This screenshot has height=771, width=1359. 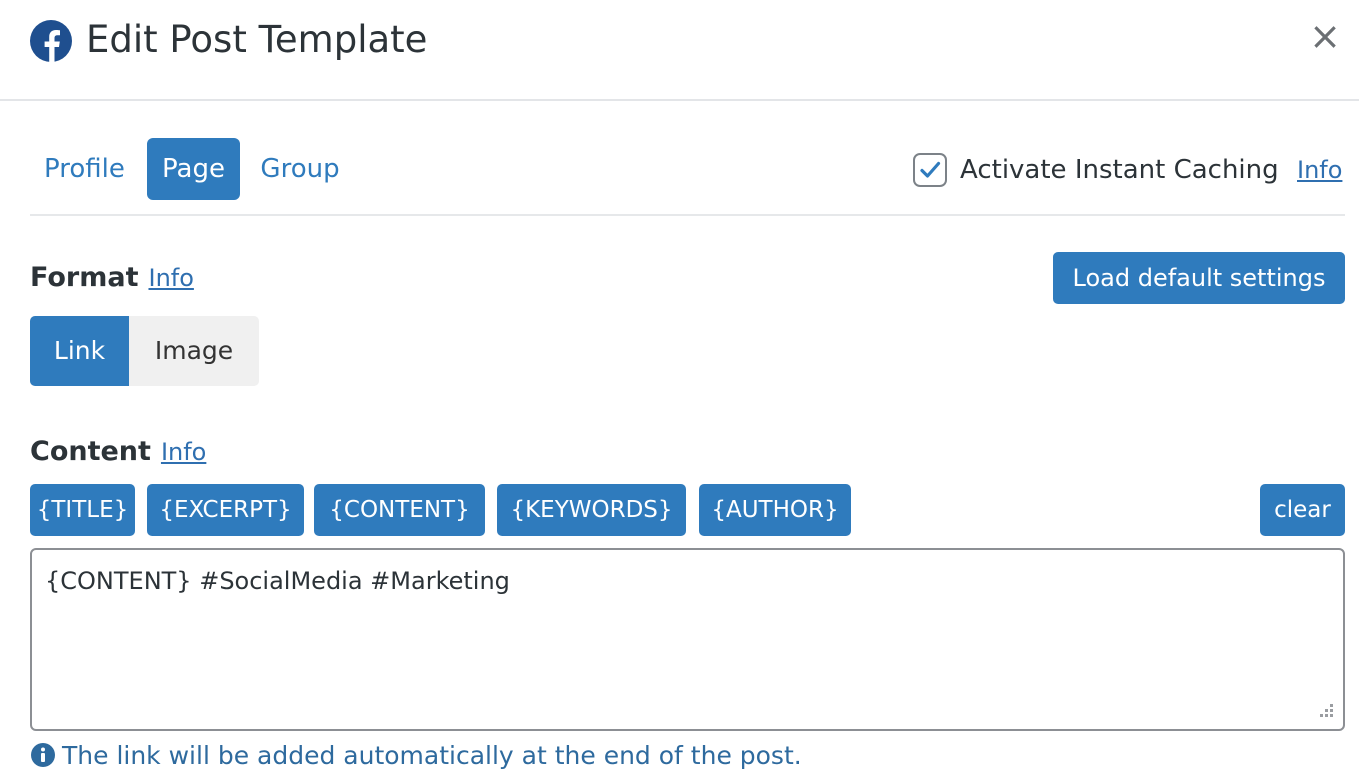 I want to click on insert-keywords-tag-button: {KEYWORDS}, so click(x=591, y=510).